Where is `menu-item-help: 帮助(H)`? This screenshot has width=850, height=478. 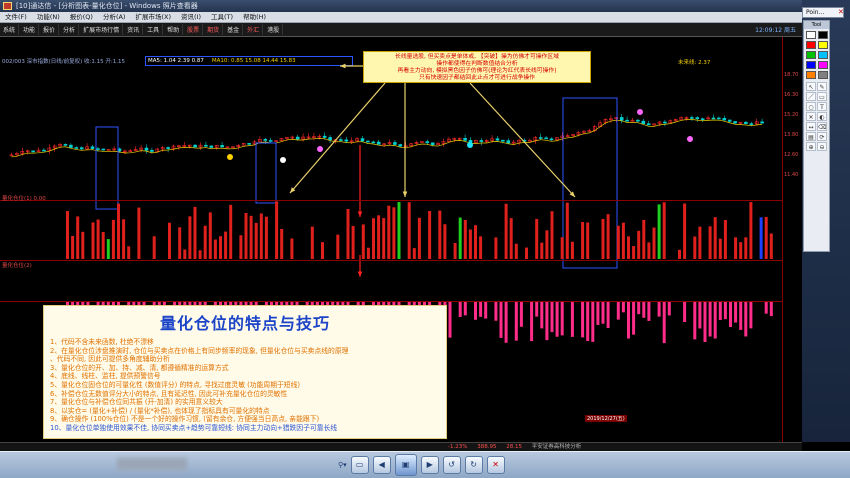 menu-item-help: 帮助(H) is located at coordinates (254, 17).